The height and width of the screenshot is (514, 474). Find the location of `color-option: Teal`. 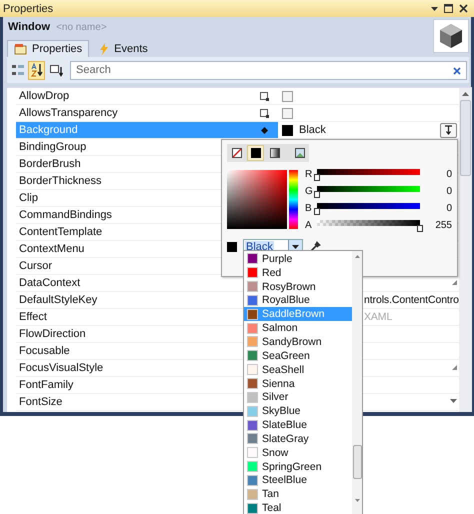

color-option: Teal is located at coordinates (298, 507).